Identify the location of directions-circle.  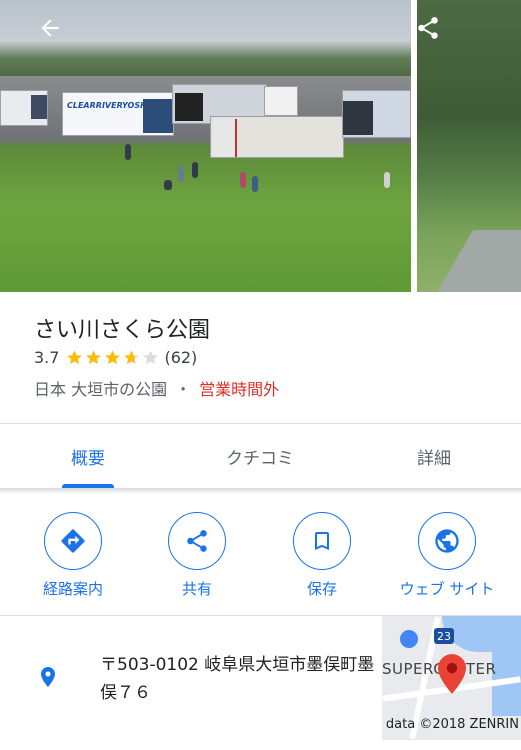
(73, 541).